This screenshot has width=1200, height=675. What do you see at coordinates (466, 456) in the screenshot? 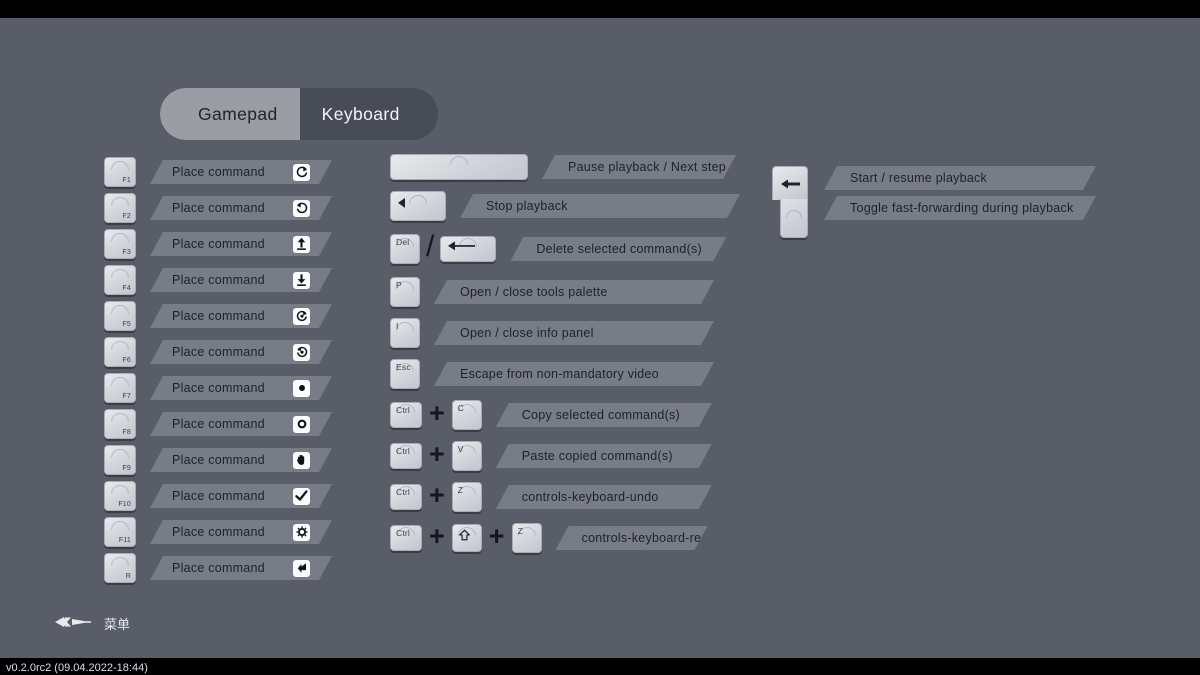
I see `keycap-v: V` at bounding box center [466, 456].